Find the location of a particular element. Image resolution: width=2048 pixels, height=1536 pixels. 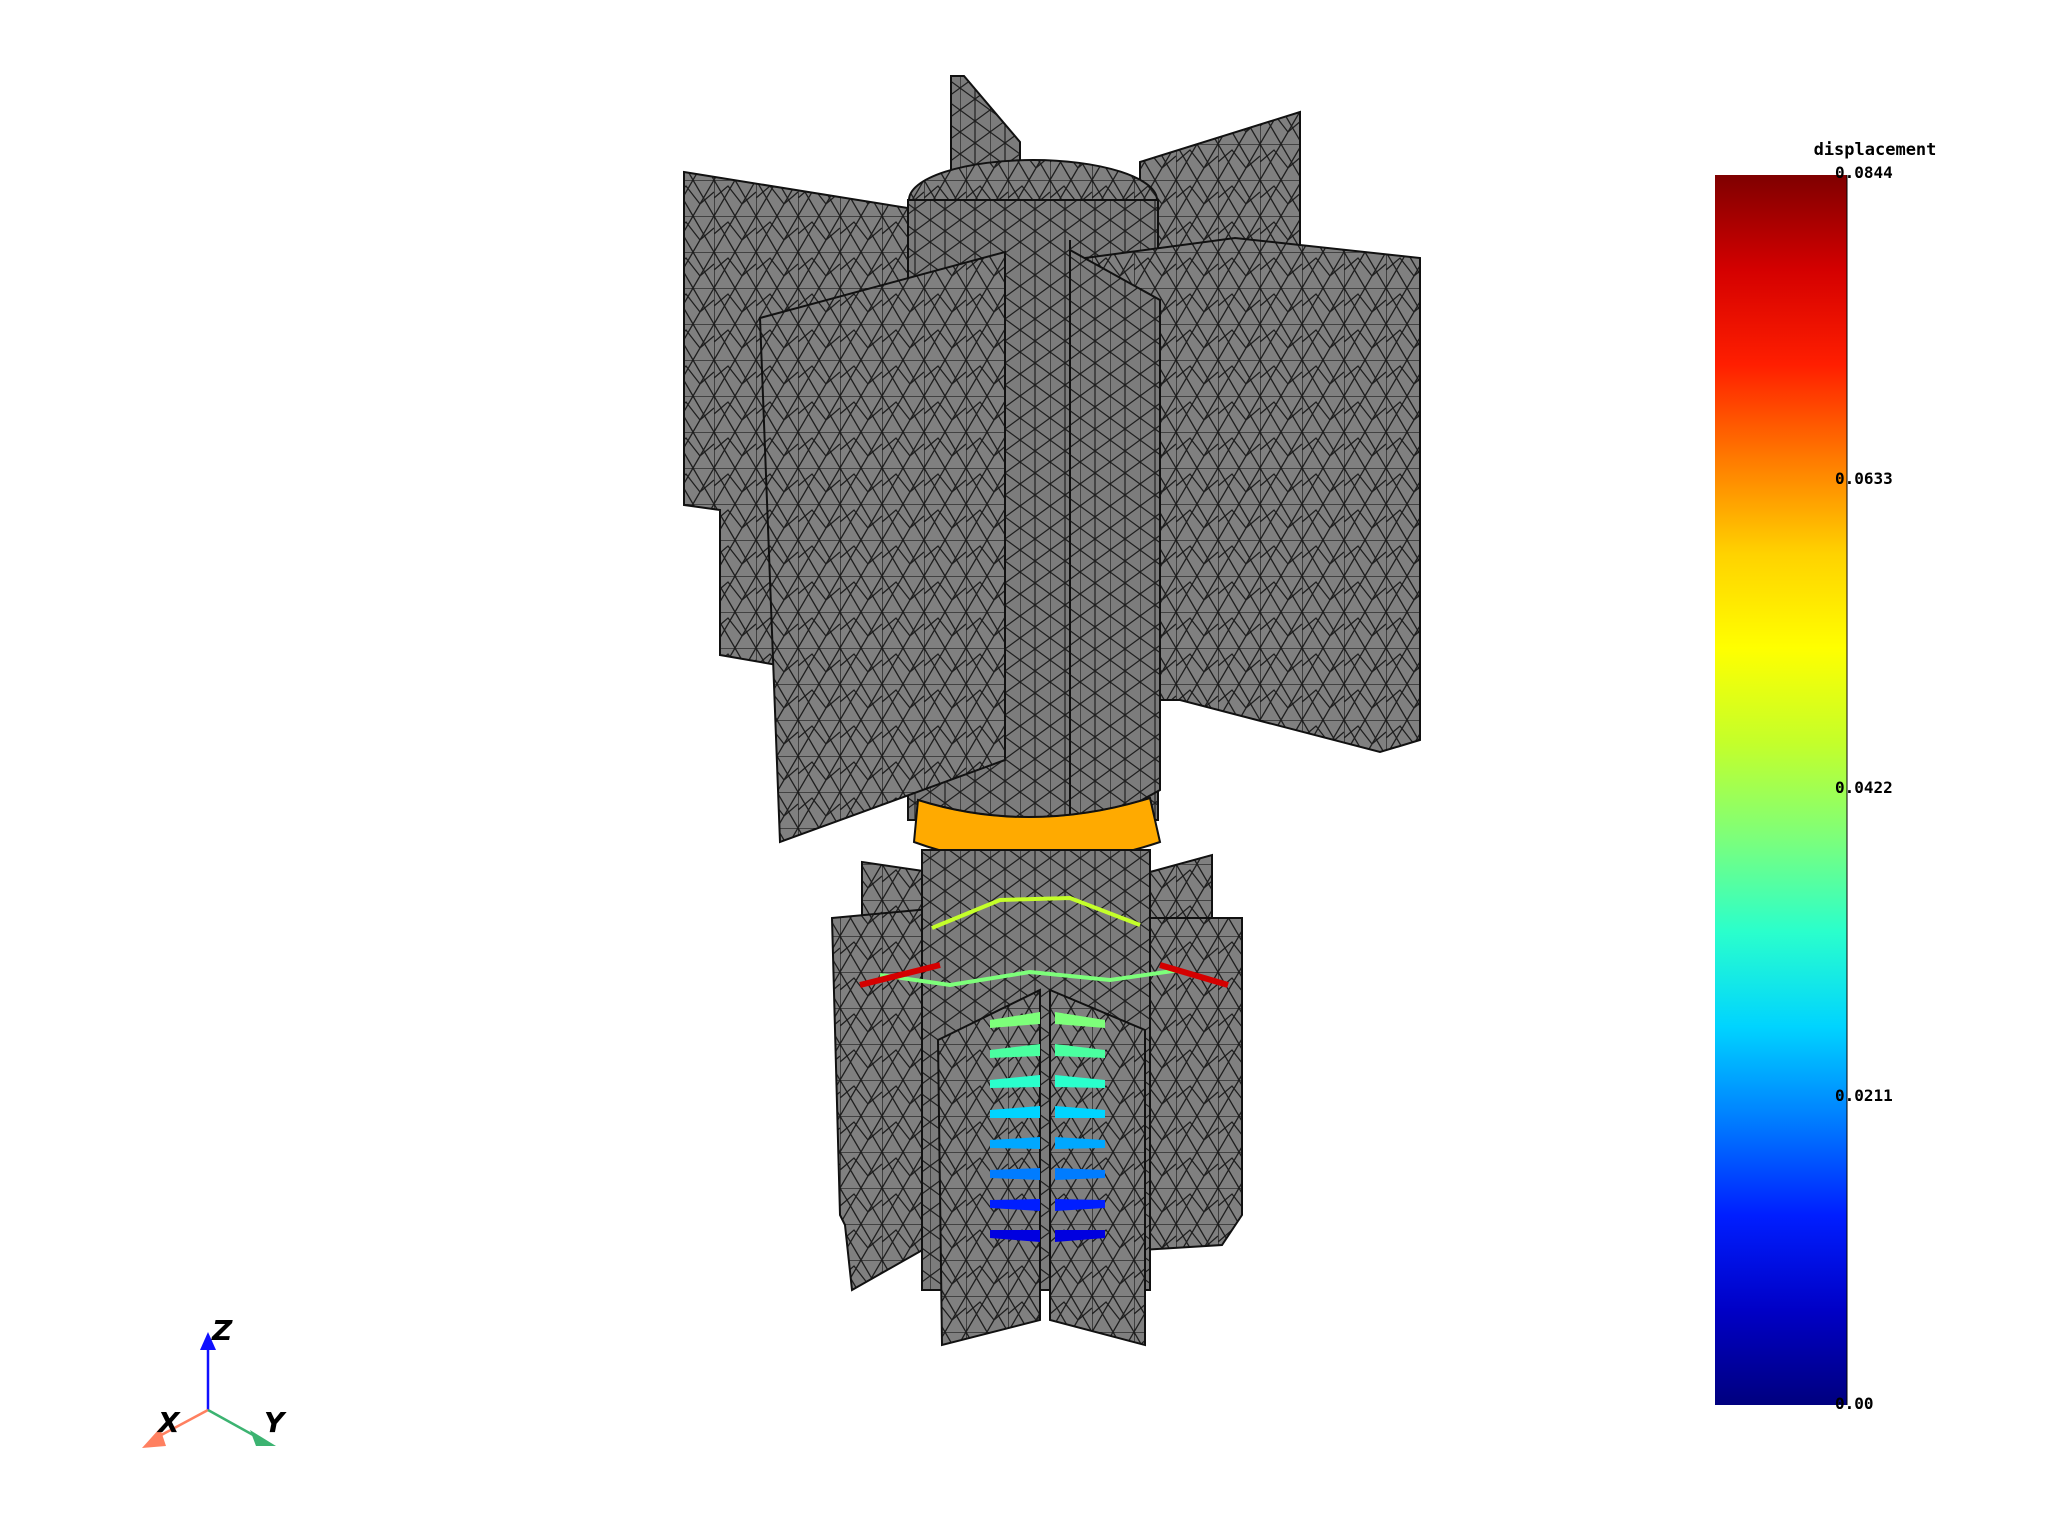

orientation-axes: Z X Y is located at coordinates (214, 1381).